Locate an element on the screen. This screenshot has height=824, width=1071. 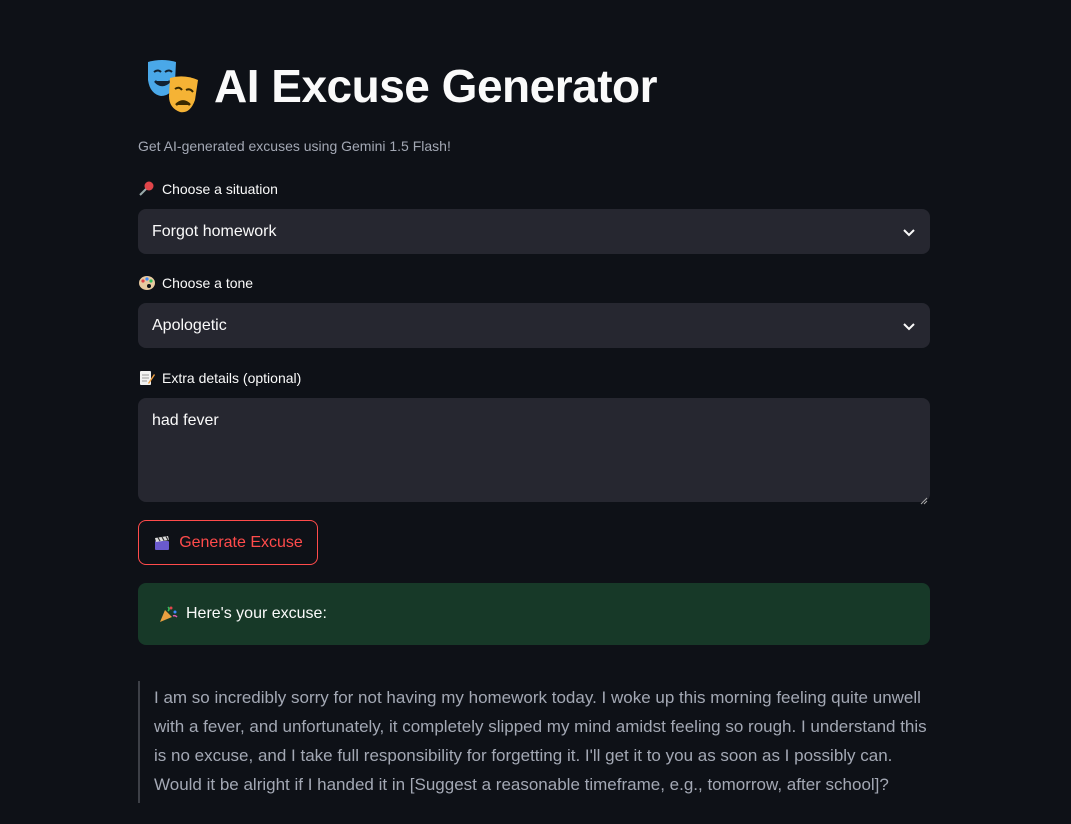
clapper-board-icon is located at coordinates (162, 543).